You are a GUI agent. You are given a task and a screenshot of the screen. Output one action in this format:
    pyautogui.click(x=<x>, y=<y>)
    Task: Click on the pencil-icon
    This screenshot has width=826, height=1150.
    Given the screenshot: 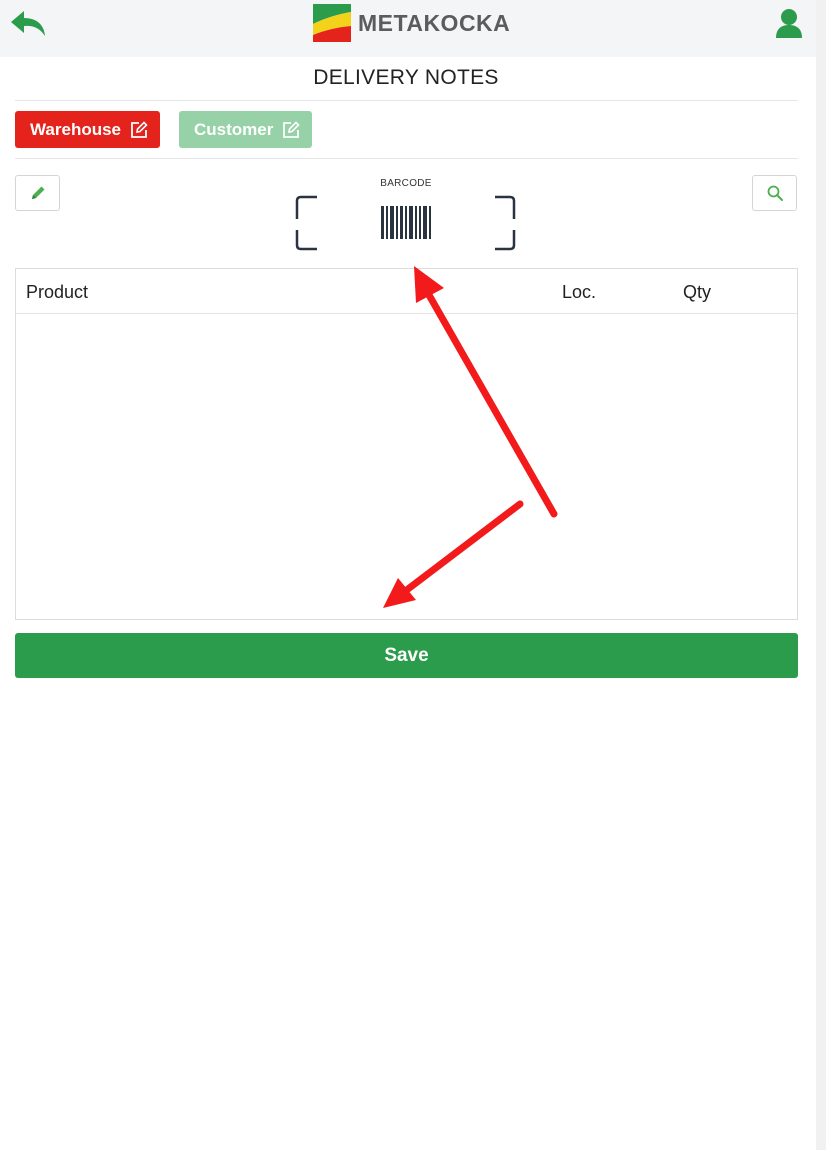 What is the action you would take?
    pyautogui.click(x=37, y=192)
    